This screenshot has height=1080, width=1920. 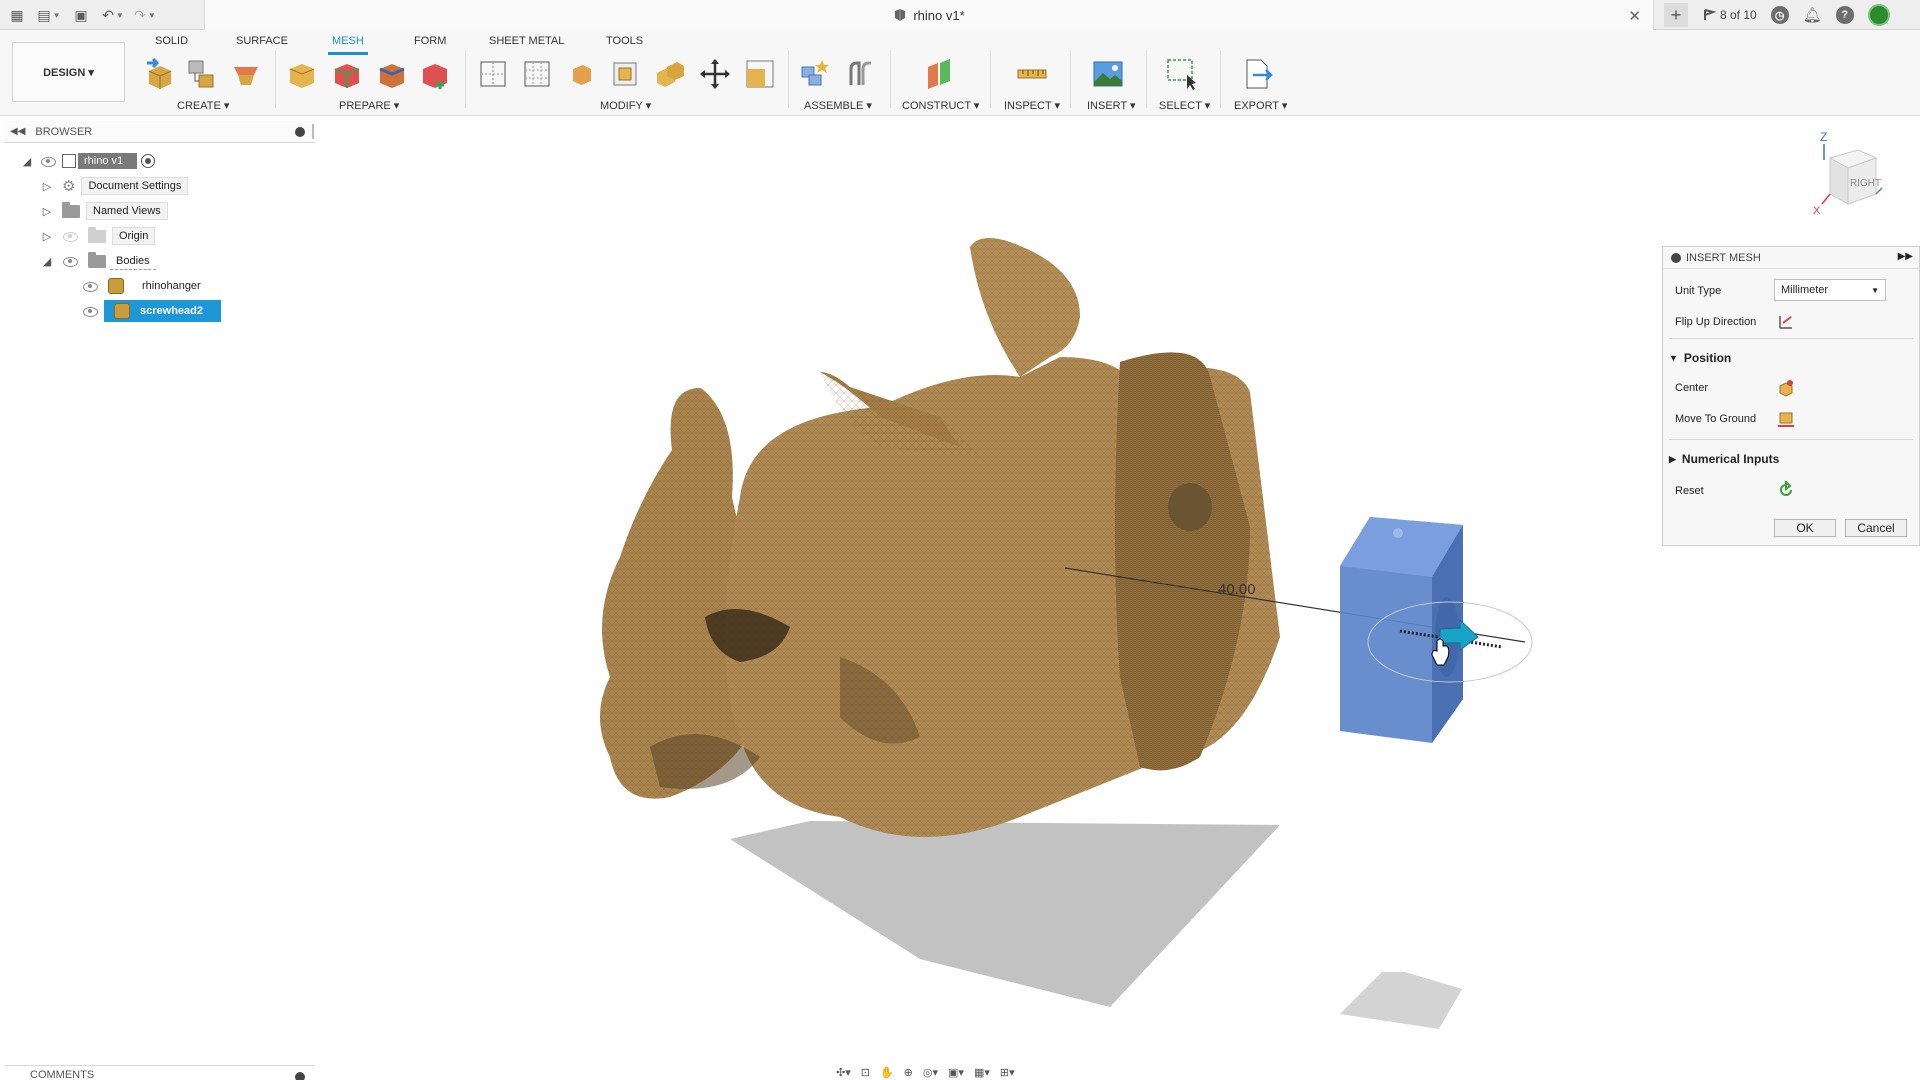 I want to click on document-tab: rhino v1* ✕, so click(x=929, y=15).